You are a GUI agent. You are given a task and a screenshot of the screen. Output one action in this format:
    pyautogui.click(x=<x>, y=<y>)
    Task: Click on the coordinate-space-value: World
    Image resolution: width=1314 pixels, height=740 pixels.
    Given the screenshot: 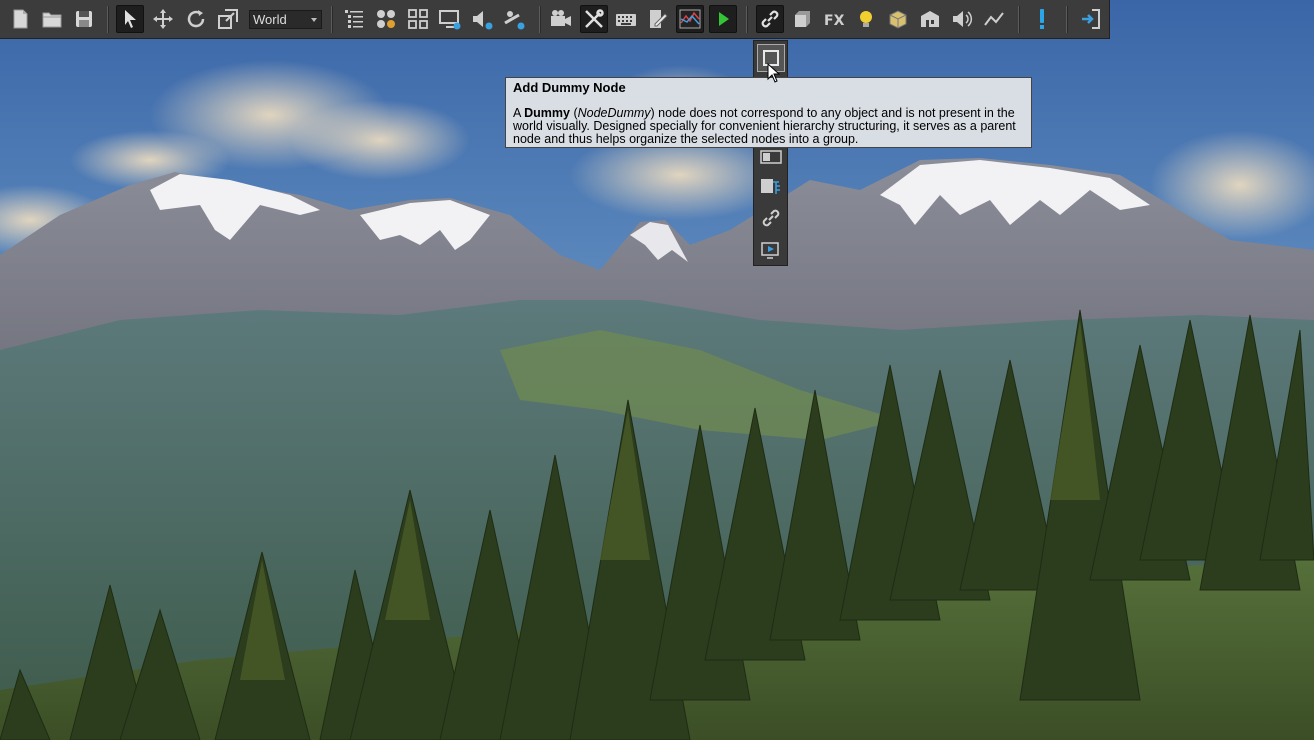 What is the action you would take?
    pyautogui.click(x=270, y=19)
    